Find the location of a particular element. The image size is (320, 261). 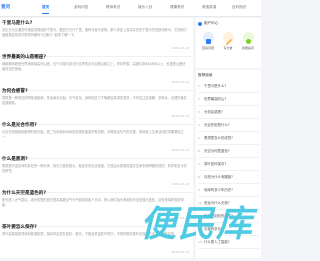

user-center-title: 用户中心 is located at coordinates (211, 23).